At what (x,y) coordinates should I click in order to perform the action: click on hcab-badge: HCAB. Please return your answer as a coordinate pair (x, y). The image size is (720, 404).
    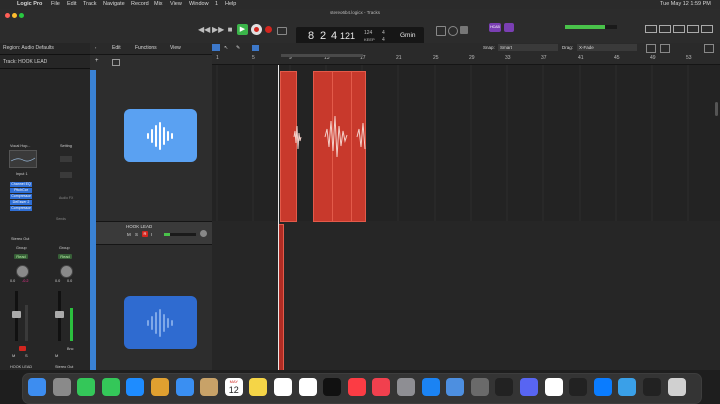
    Looking at the image, I should click on (495, 27).